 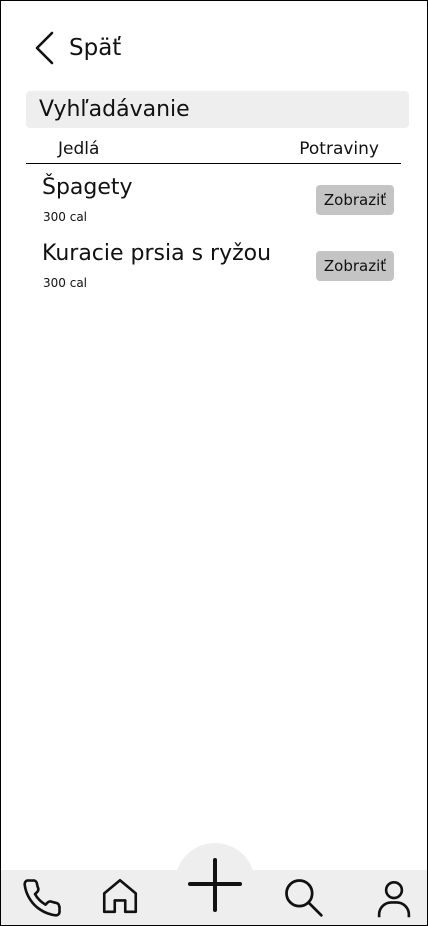 I want to click on back-button: Späť, so click(x=77, y=48).